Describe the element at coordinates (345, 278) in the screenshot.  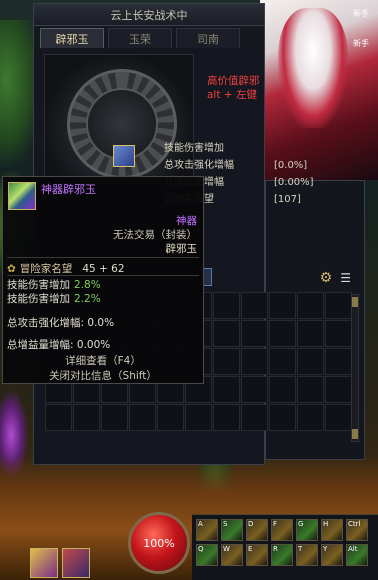
I see `list-icon: ☰` at that location.